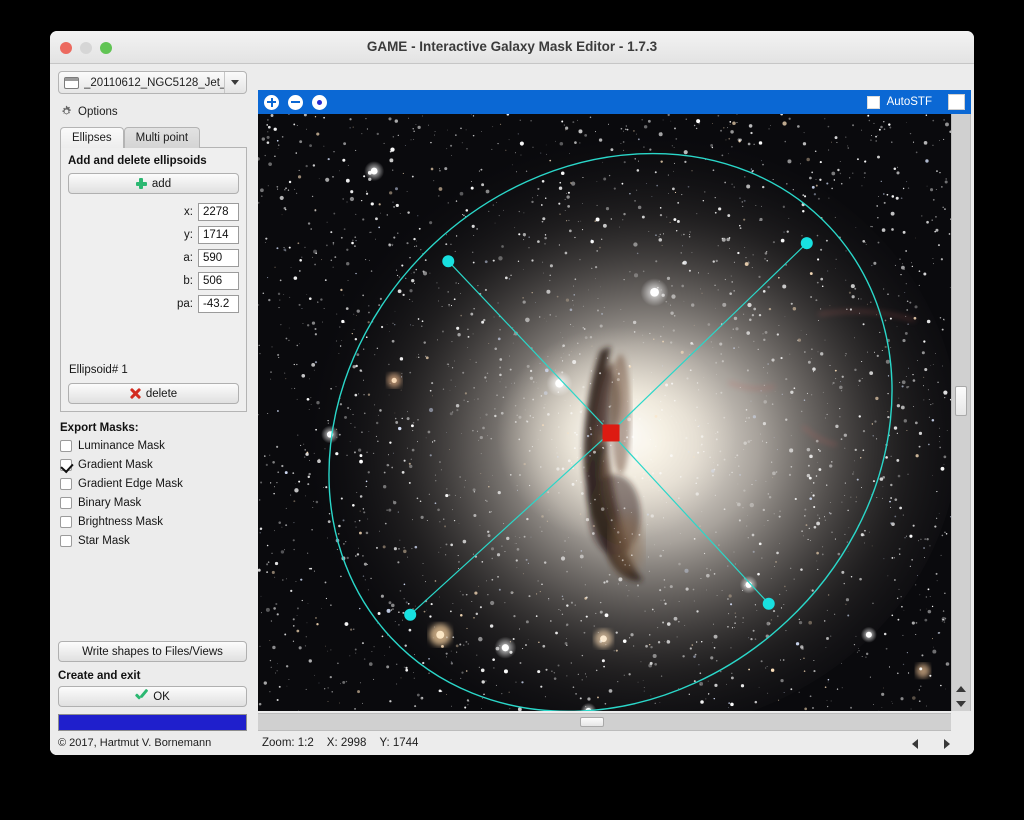  What do you see at coordinates (188, 235) in the screenshot?
I see `field-y-label: y:` at bounding box center [188, 235].